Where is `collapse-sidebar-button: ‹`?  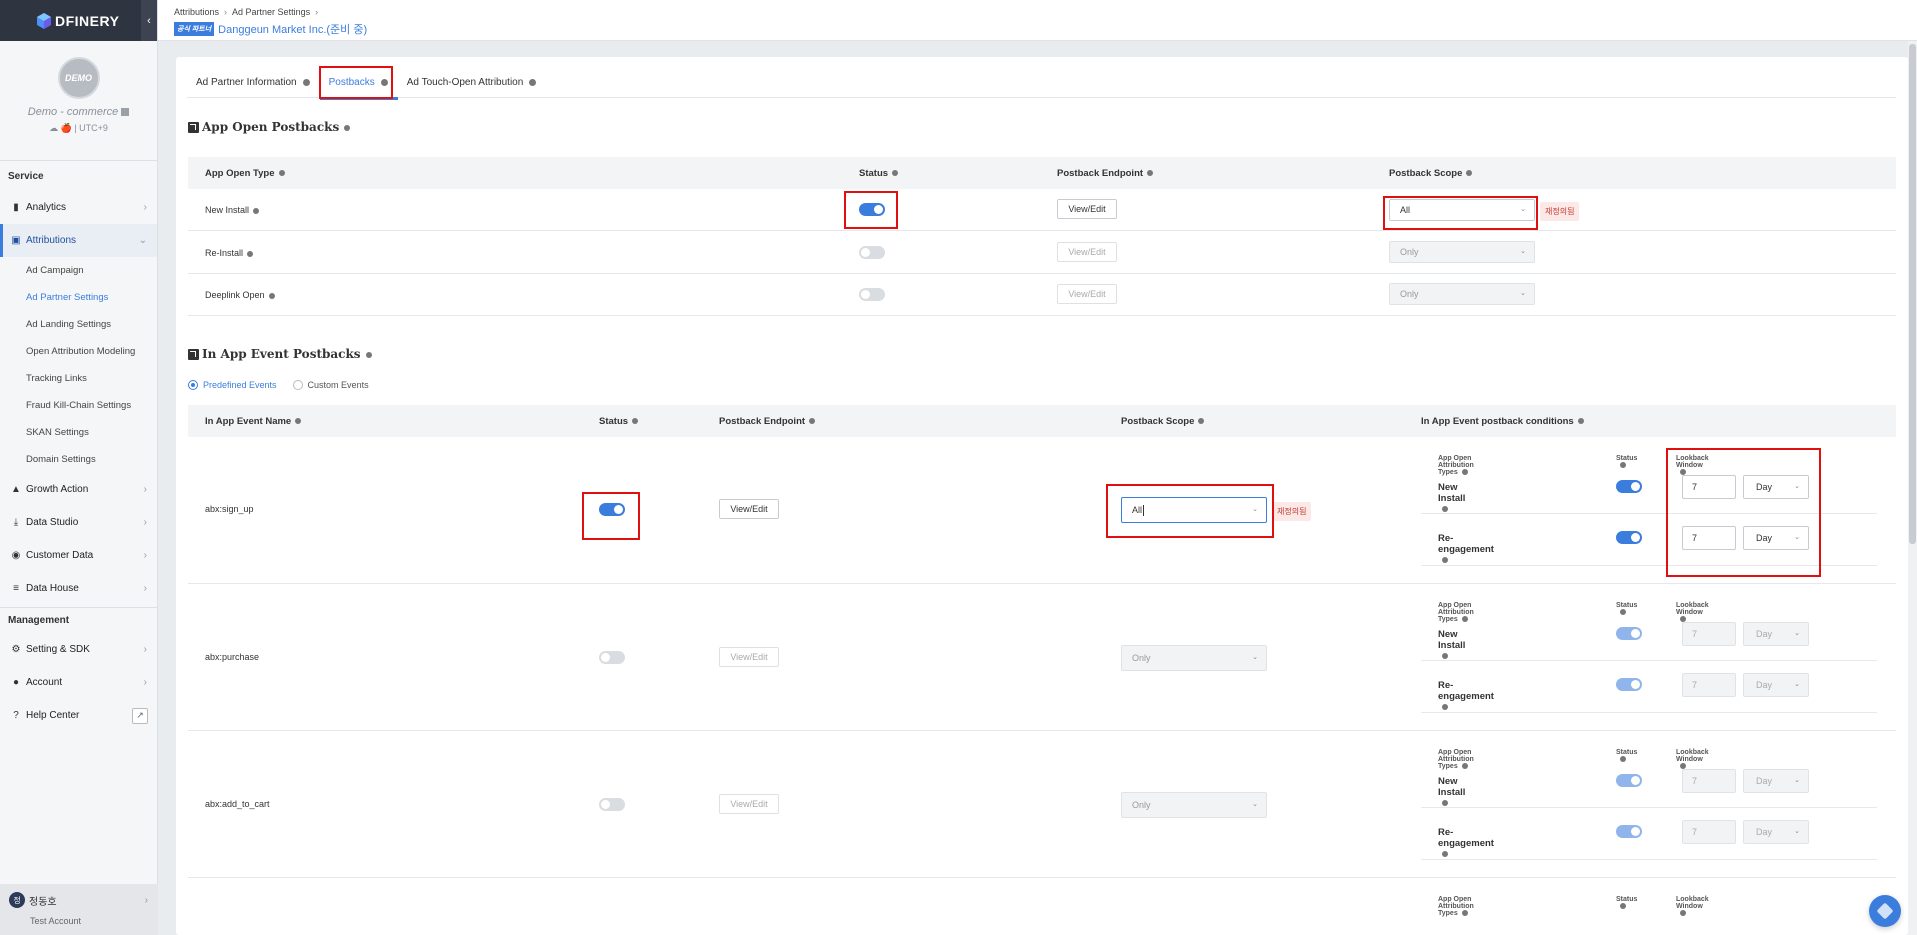
collapse-sidebar-button: ‹ is located at coordinates (149, 20).